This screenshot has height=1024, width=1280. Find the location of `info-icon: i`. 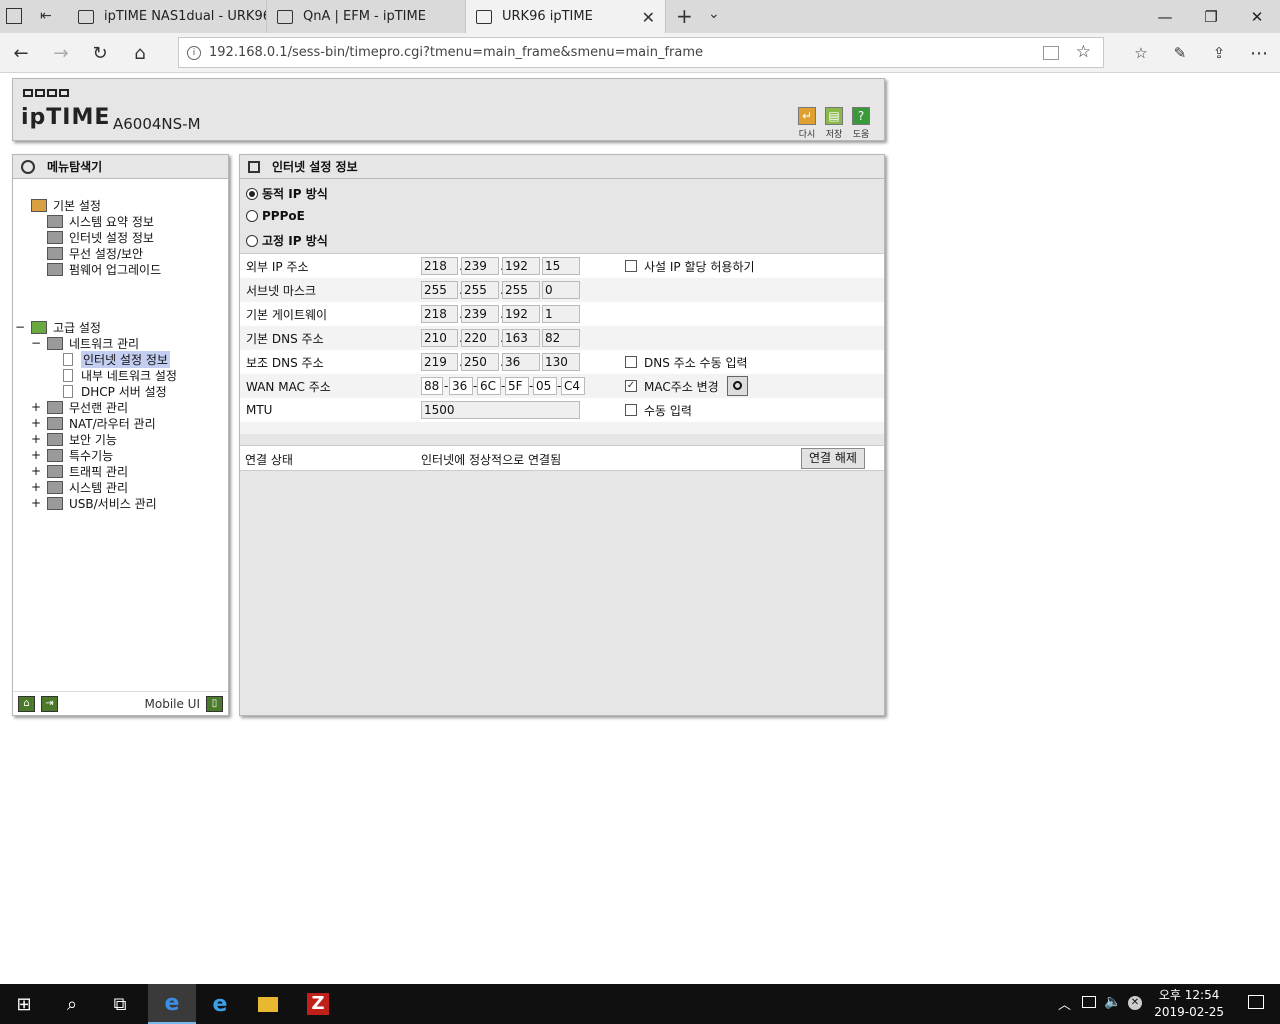

info-icon: i is located at coordinates (194, 52).